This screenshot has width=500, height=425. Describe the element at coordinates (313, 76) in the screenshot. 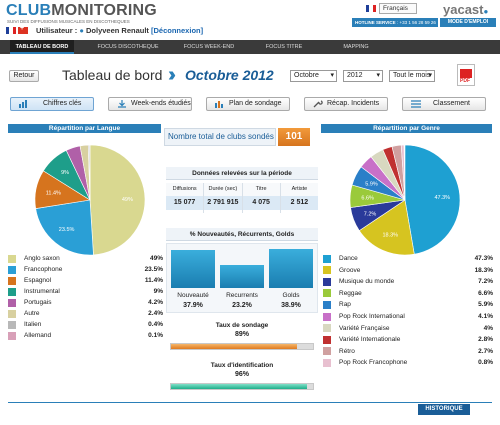

I see `month-select: Octobre` at that location.